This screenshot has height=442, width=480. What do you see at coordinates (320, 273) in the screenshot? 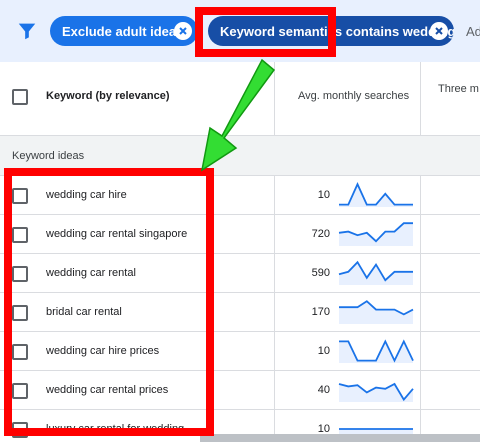
I see `avg-monthly-searches: 590` at bounding box center [320, 273].